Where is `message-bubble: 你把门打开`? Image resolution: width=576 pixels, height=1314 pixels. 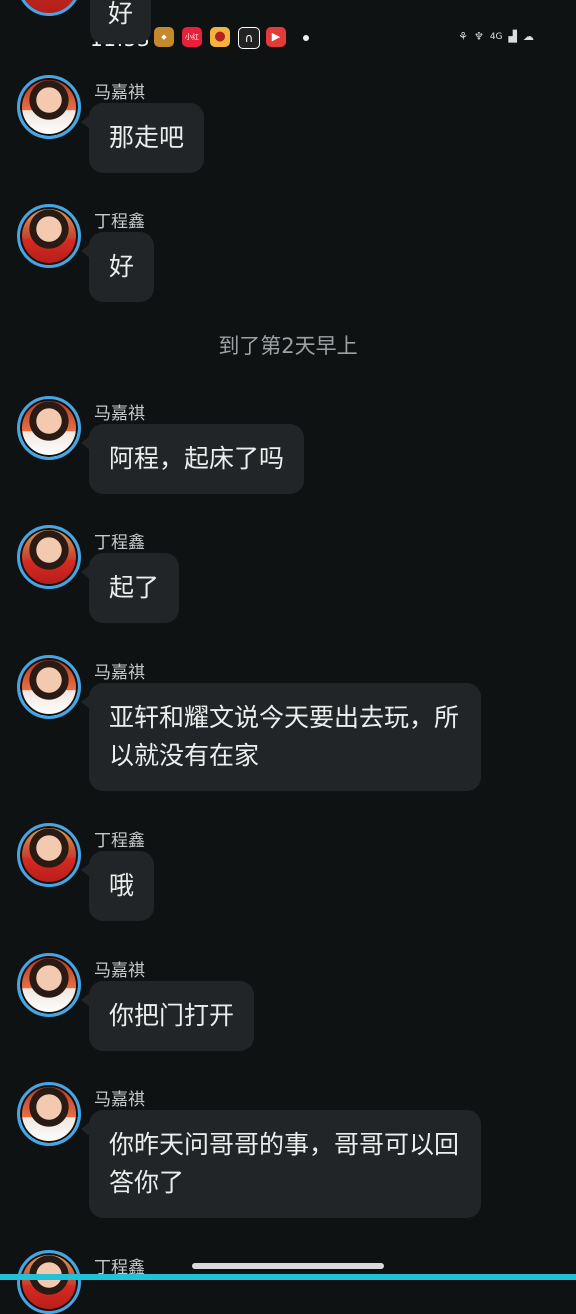
message-bubble: 你把门打开 is located at coordinates (167, 1016).